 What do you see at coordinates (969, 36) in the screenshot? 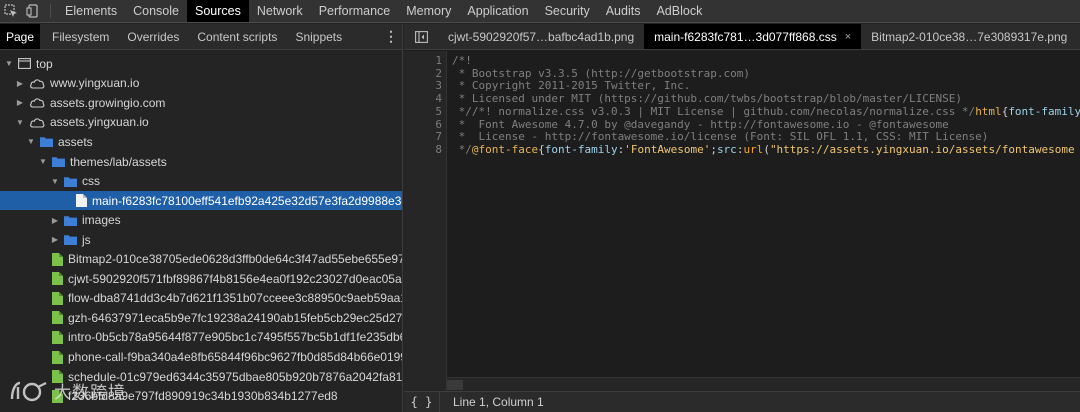
I see `editor-tab: Bitmap2-010ce38…7e3089317e.png` at bounding box center [969, 36].